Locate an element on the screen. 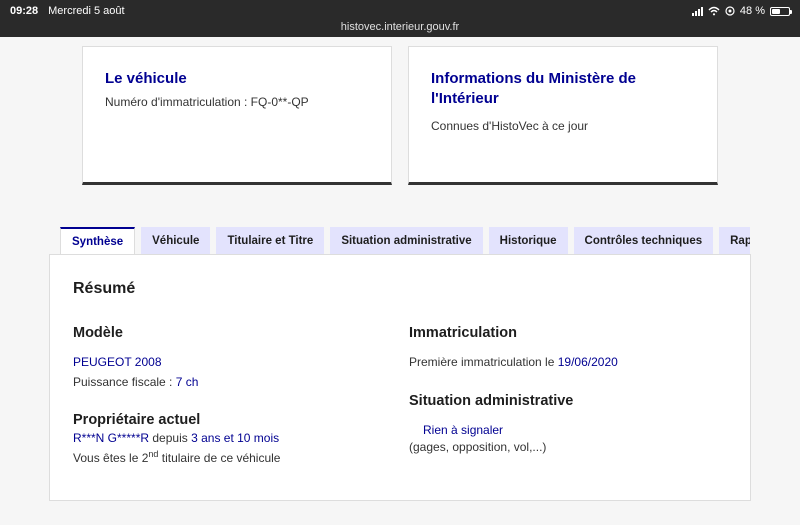 The height and width of the screenshot is (525, 800). tab-situation-administrative: Situation administrative is located at coordinates (406, 241).